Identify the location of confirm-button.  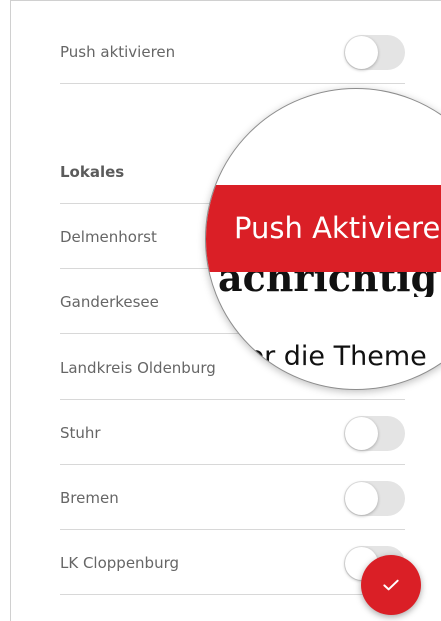
(391, 585).